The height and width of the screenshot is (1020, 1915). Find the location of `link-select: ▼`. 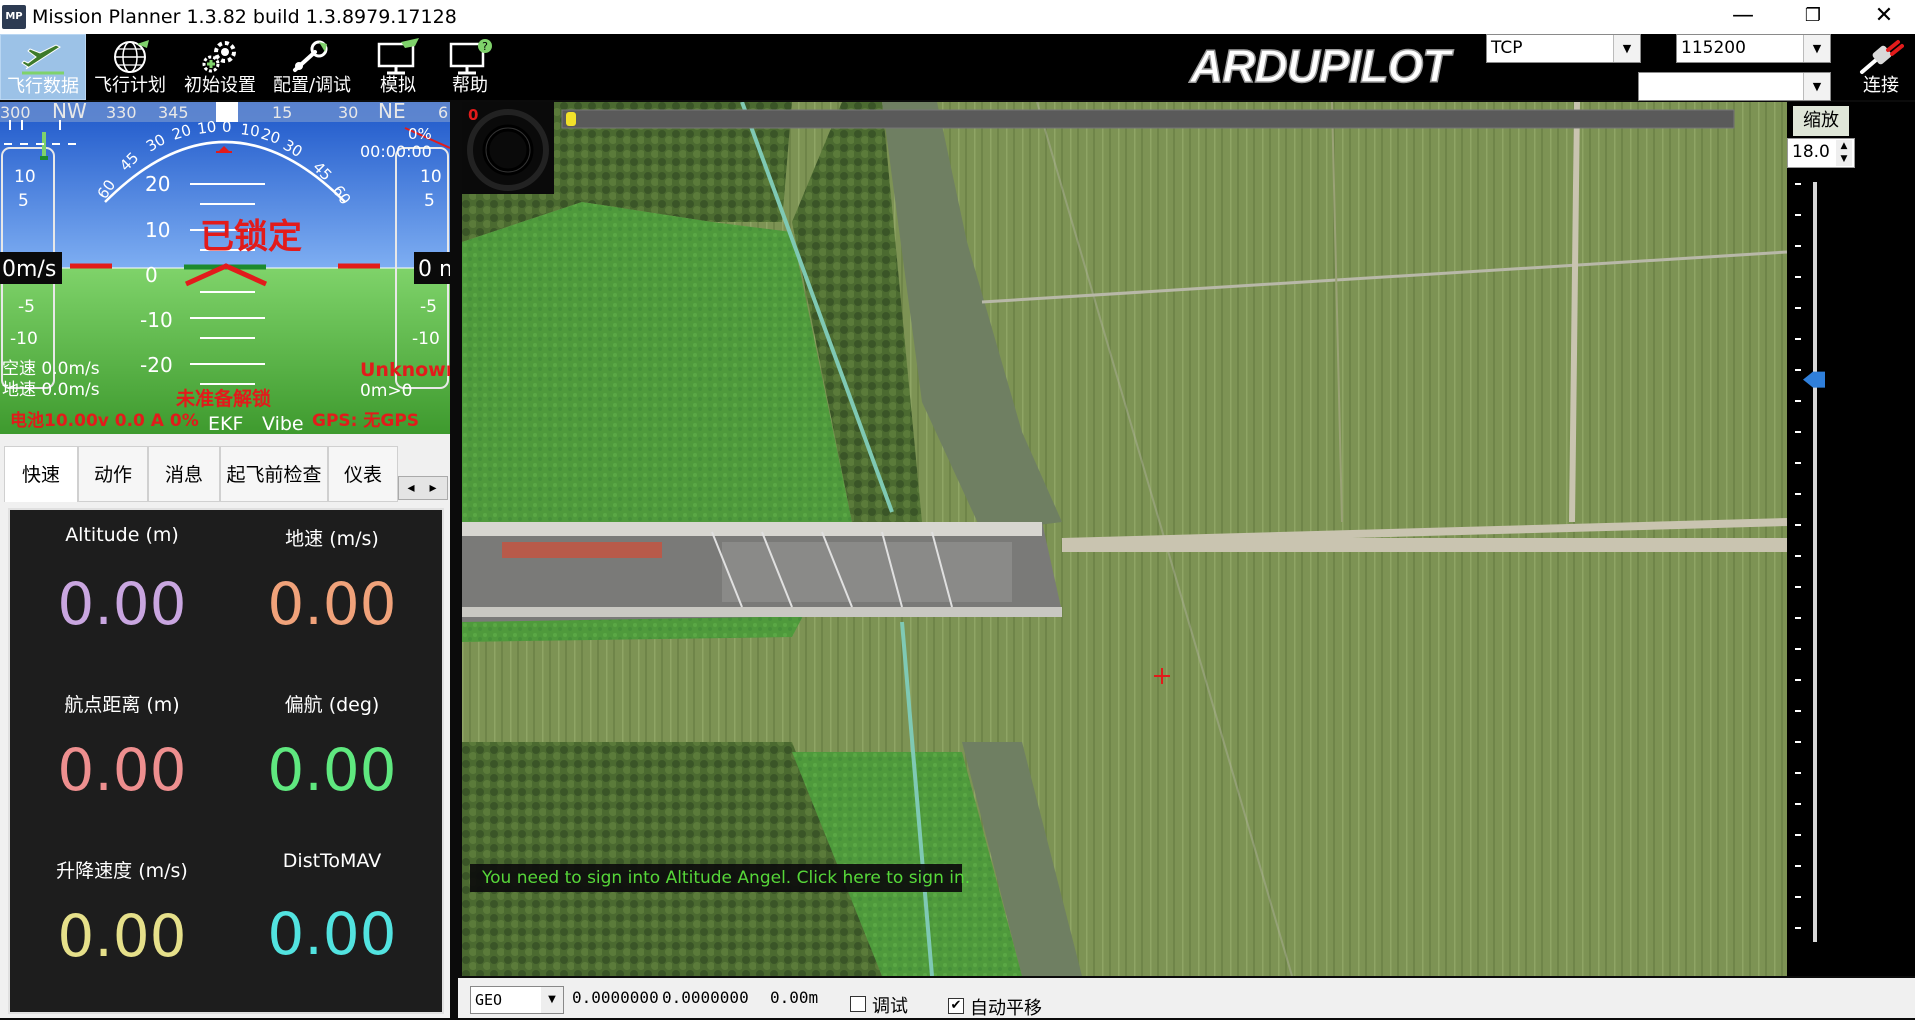

link-select: ▼ is located at coordinates (1734, 86).